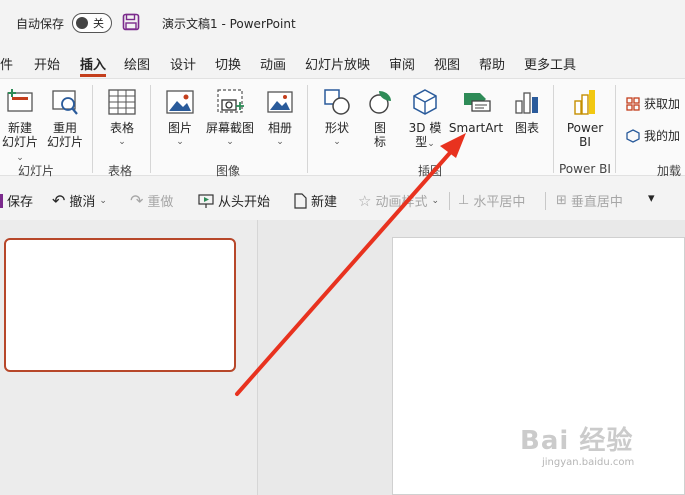  I want to click on tab-transitions: 切换, so click(228, 63).